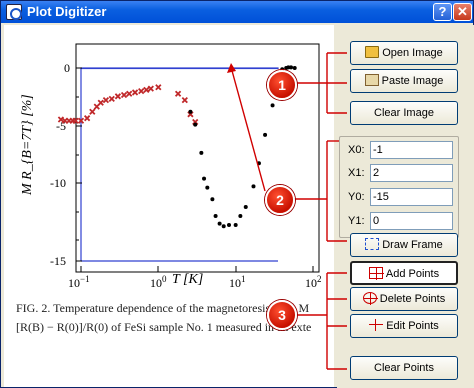 Image resolution: width=474 pixels, height=388 pixels. What do you see at coordinates (412, 53) in the screenshot?
I see `open-image-label: Open Image` at bounding box center [412, 53].